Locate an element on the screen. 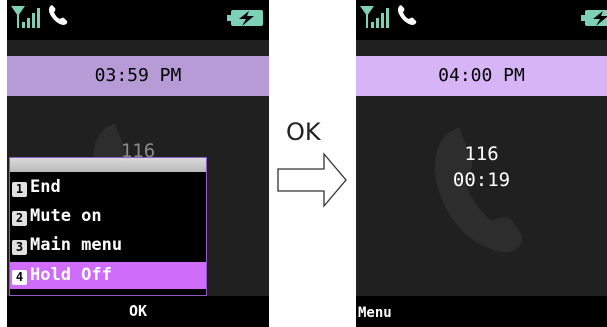  caller-number: 116 is located at coordinates (481, 154).